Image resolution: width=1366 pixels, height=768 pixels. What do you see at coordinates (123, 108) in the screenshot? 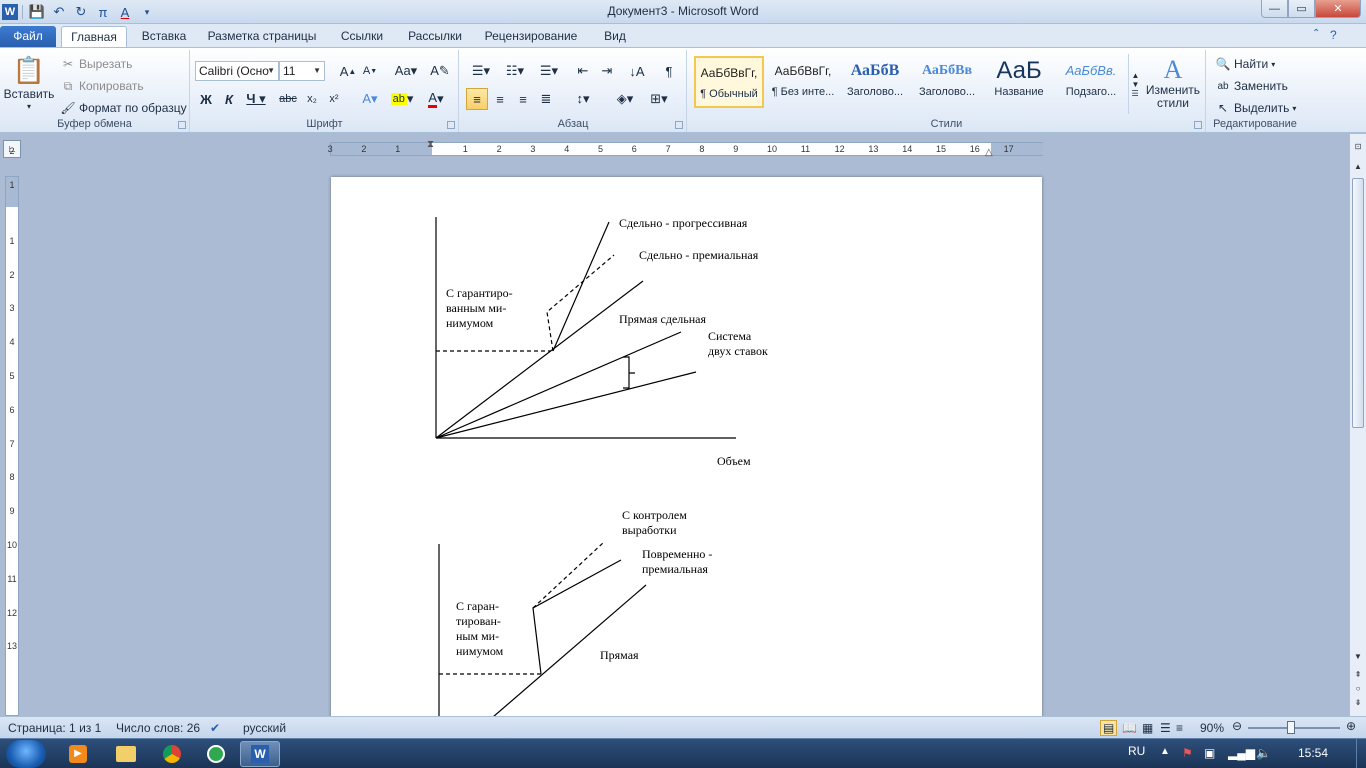
I see `format-painter-button: 🖌 Формат по образцу` at bounding box center [123, 108].